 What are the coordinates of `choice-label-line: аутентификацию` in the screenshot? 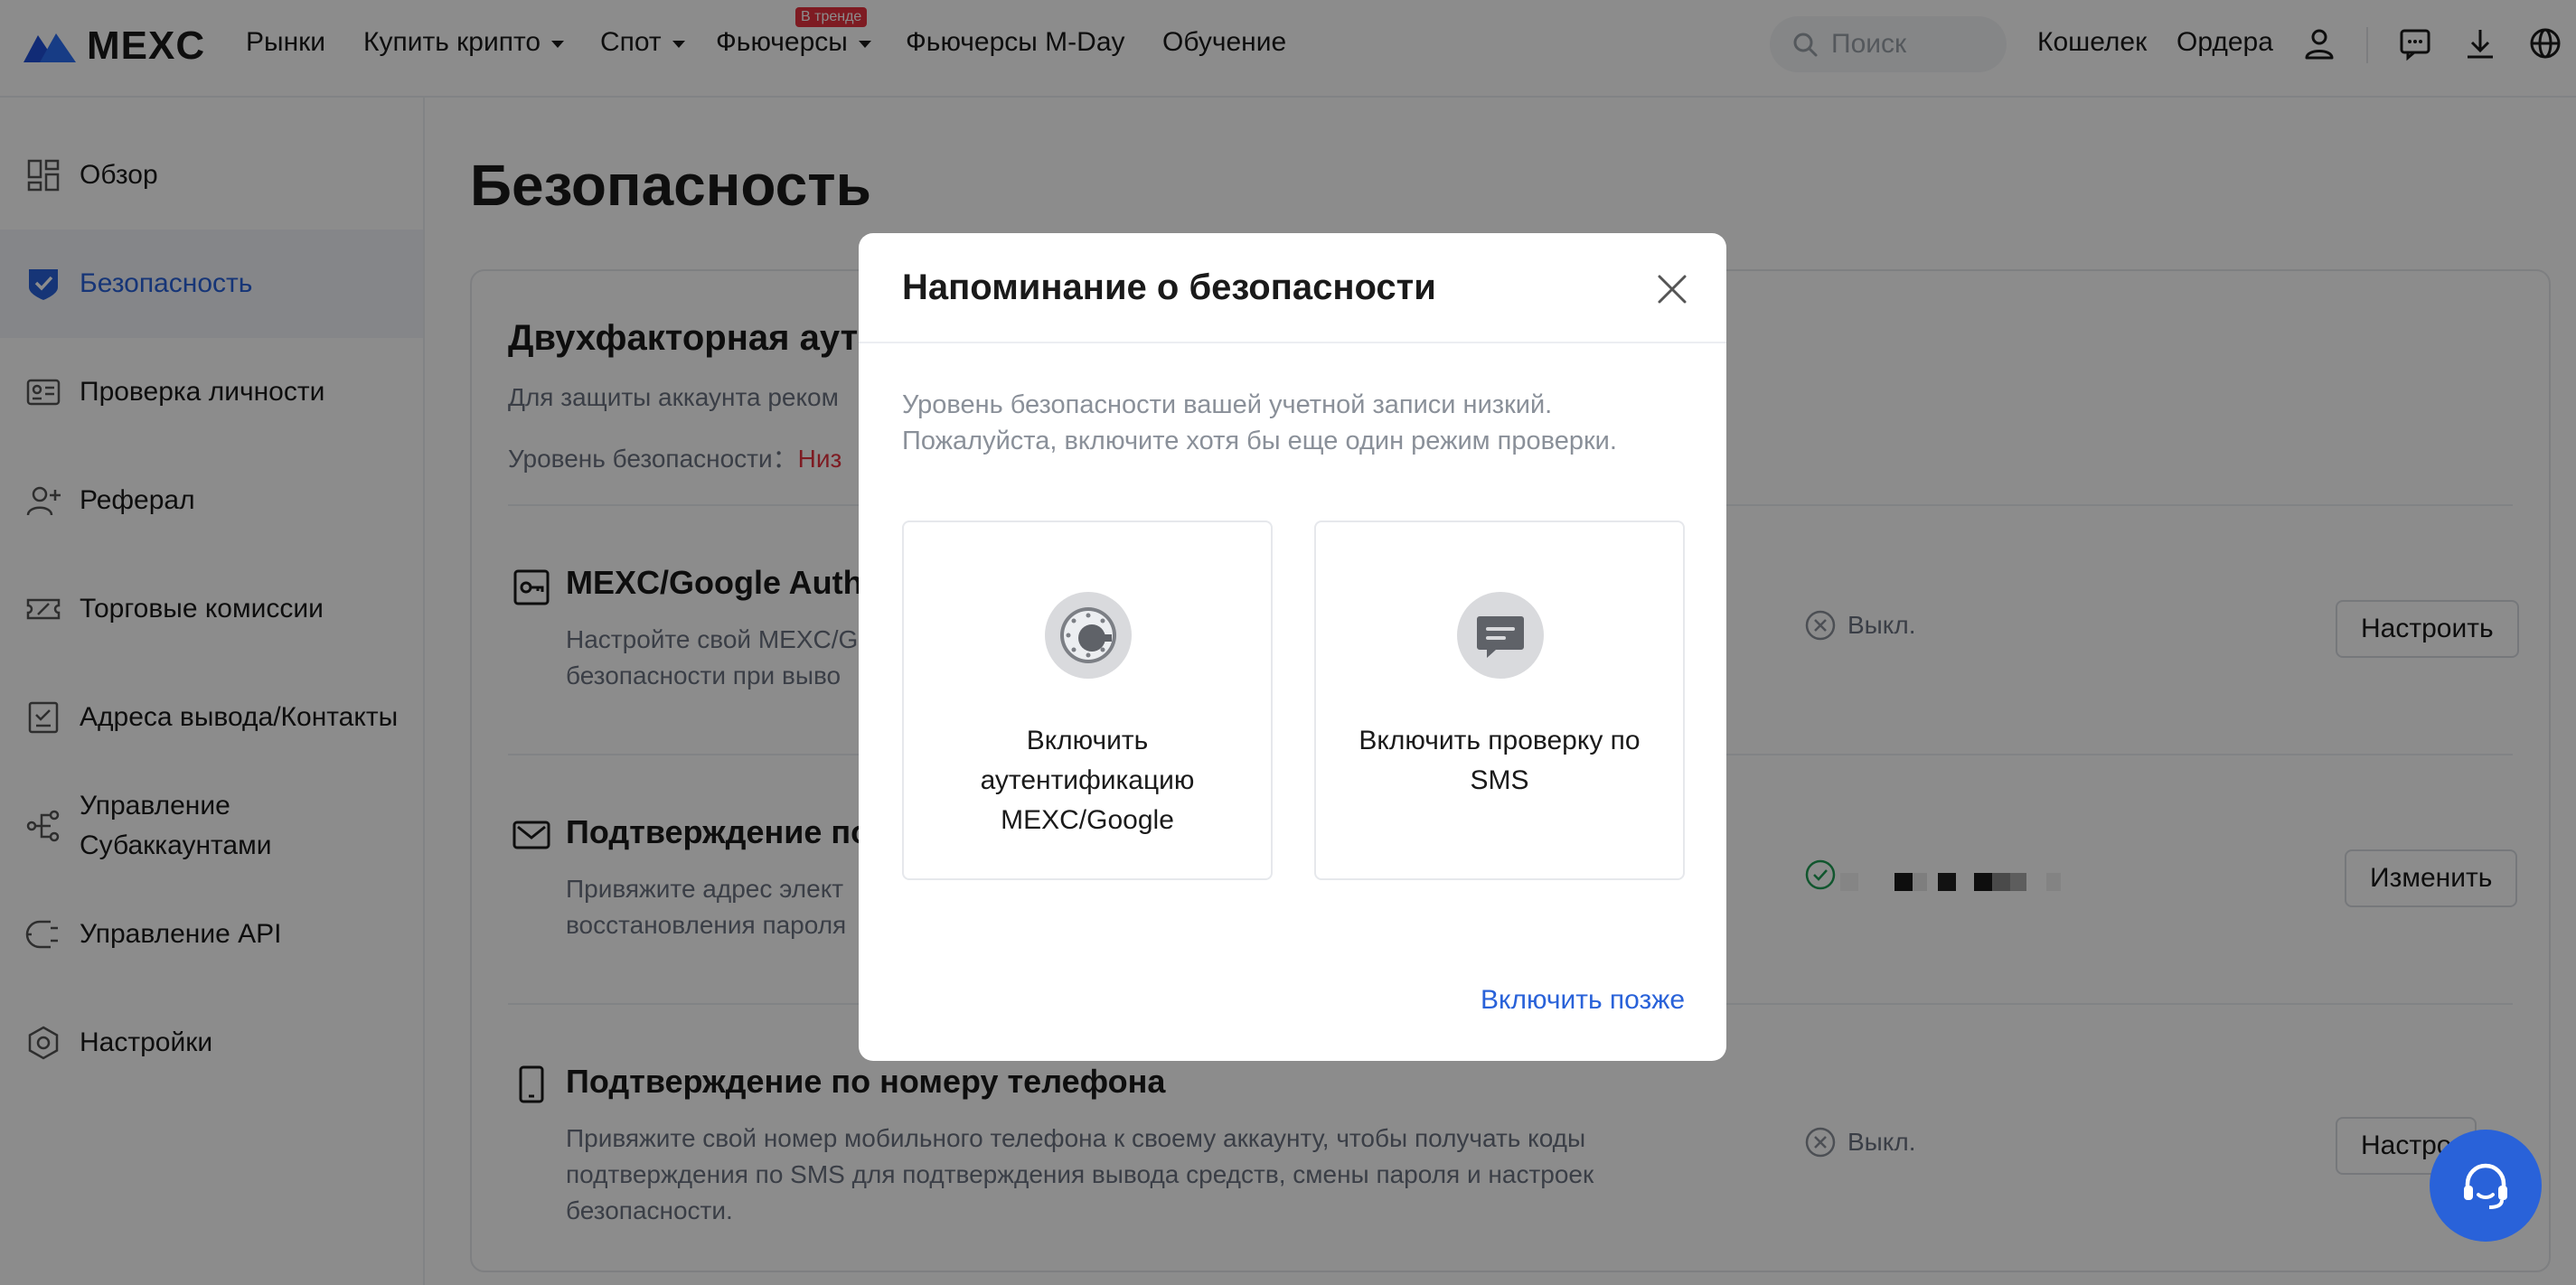 It's located at (1087, 780).